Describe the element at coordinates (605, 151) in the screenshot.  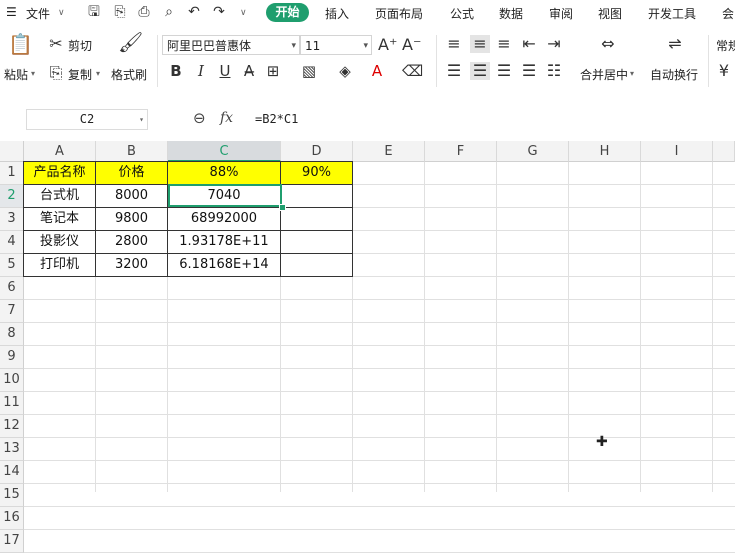
I see `column-header-h: H` at that location.